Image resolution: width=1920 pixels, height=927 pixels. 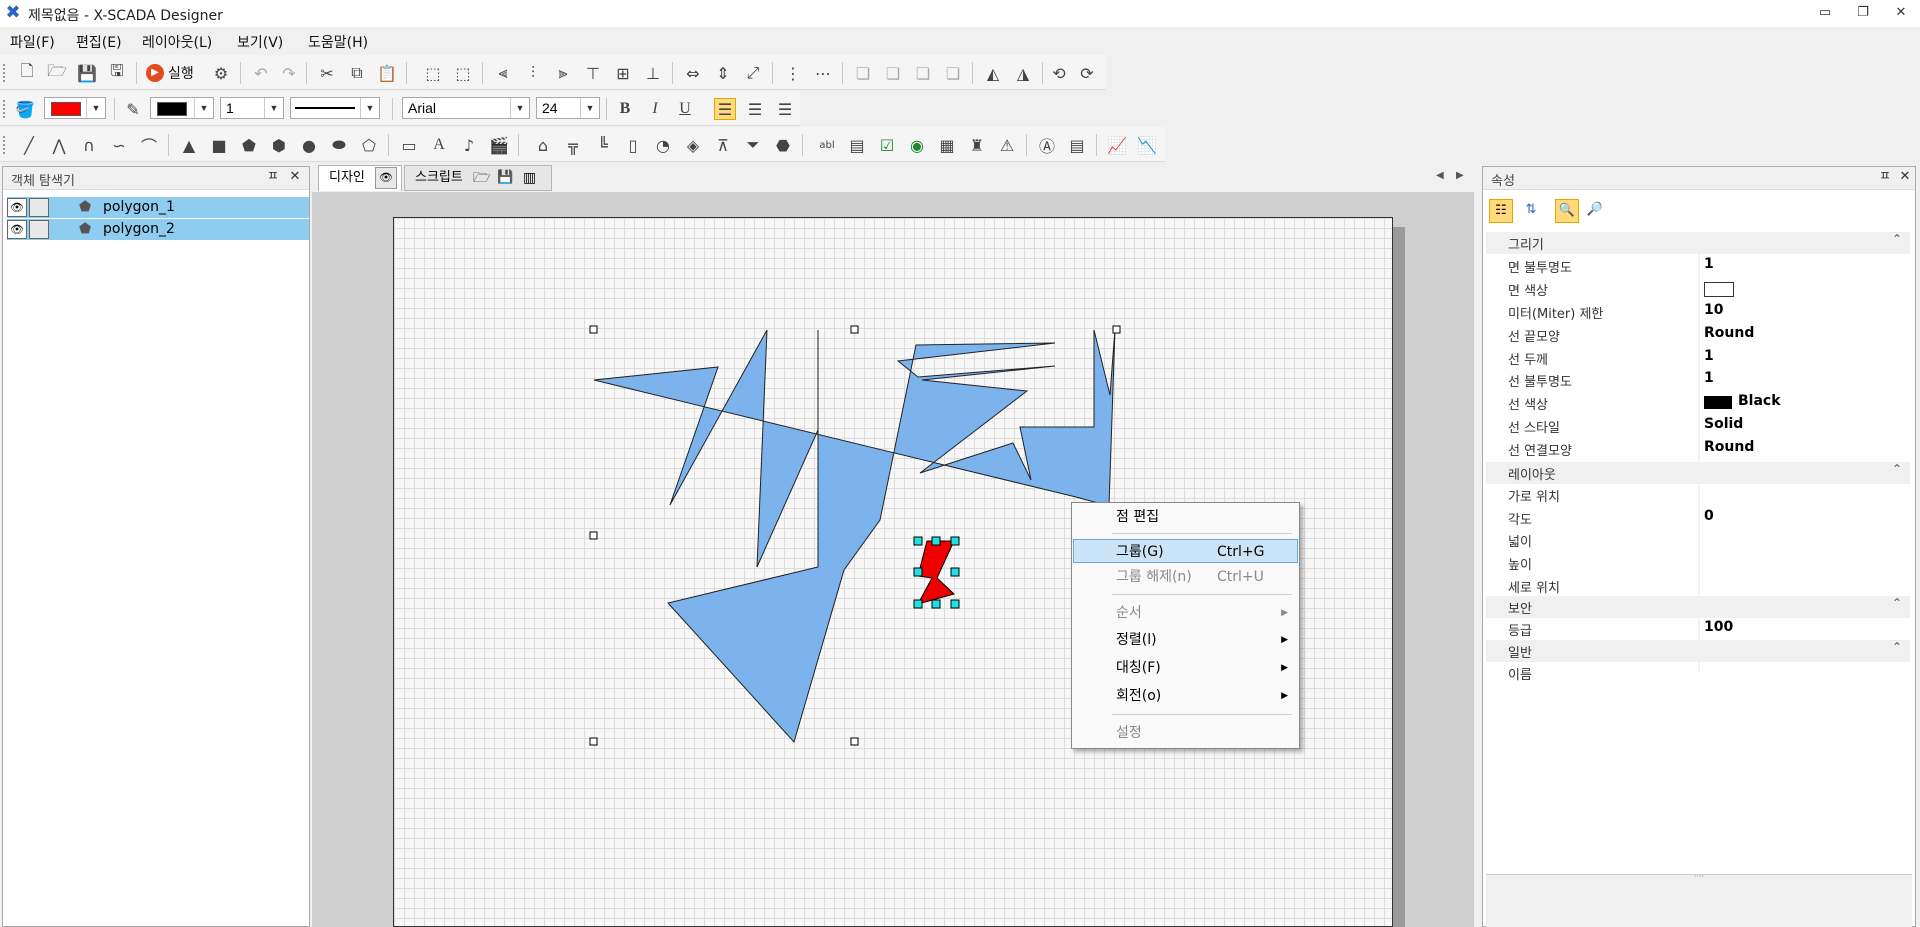 I want to click on menu-item-label: 그룹 해제(n), so click(x=1154, y=577).